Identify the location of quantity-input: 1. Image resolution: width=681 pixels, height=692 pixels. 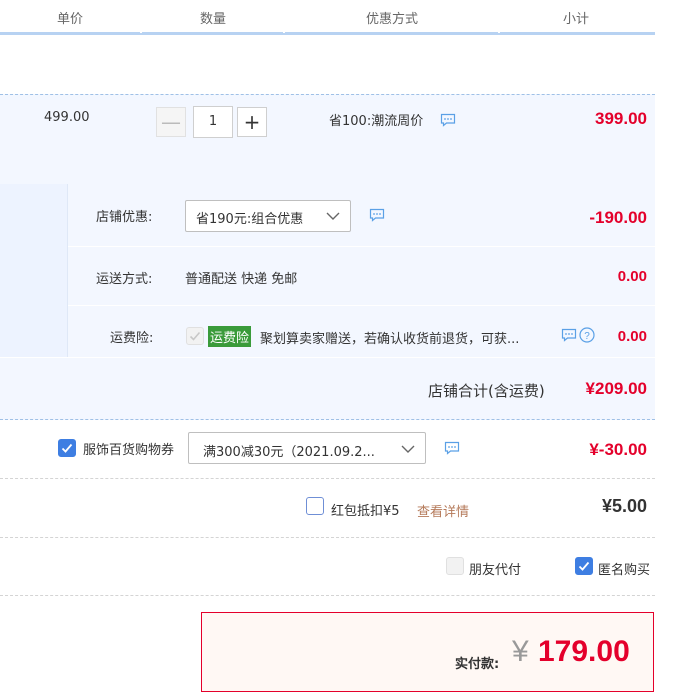
(213, 122).